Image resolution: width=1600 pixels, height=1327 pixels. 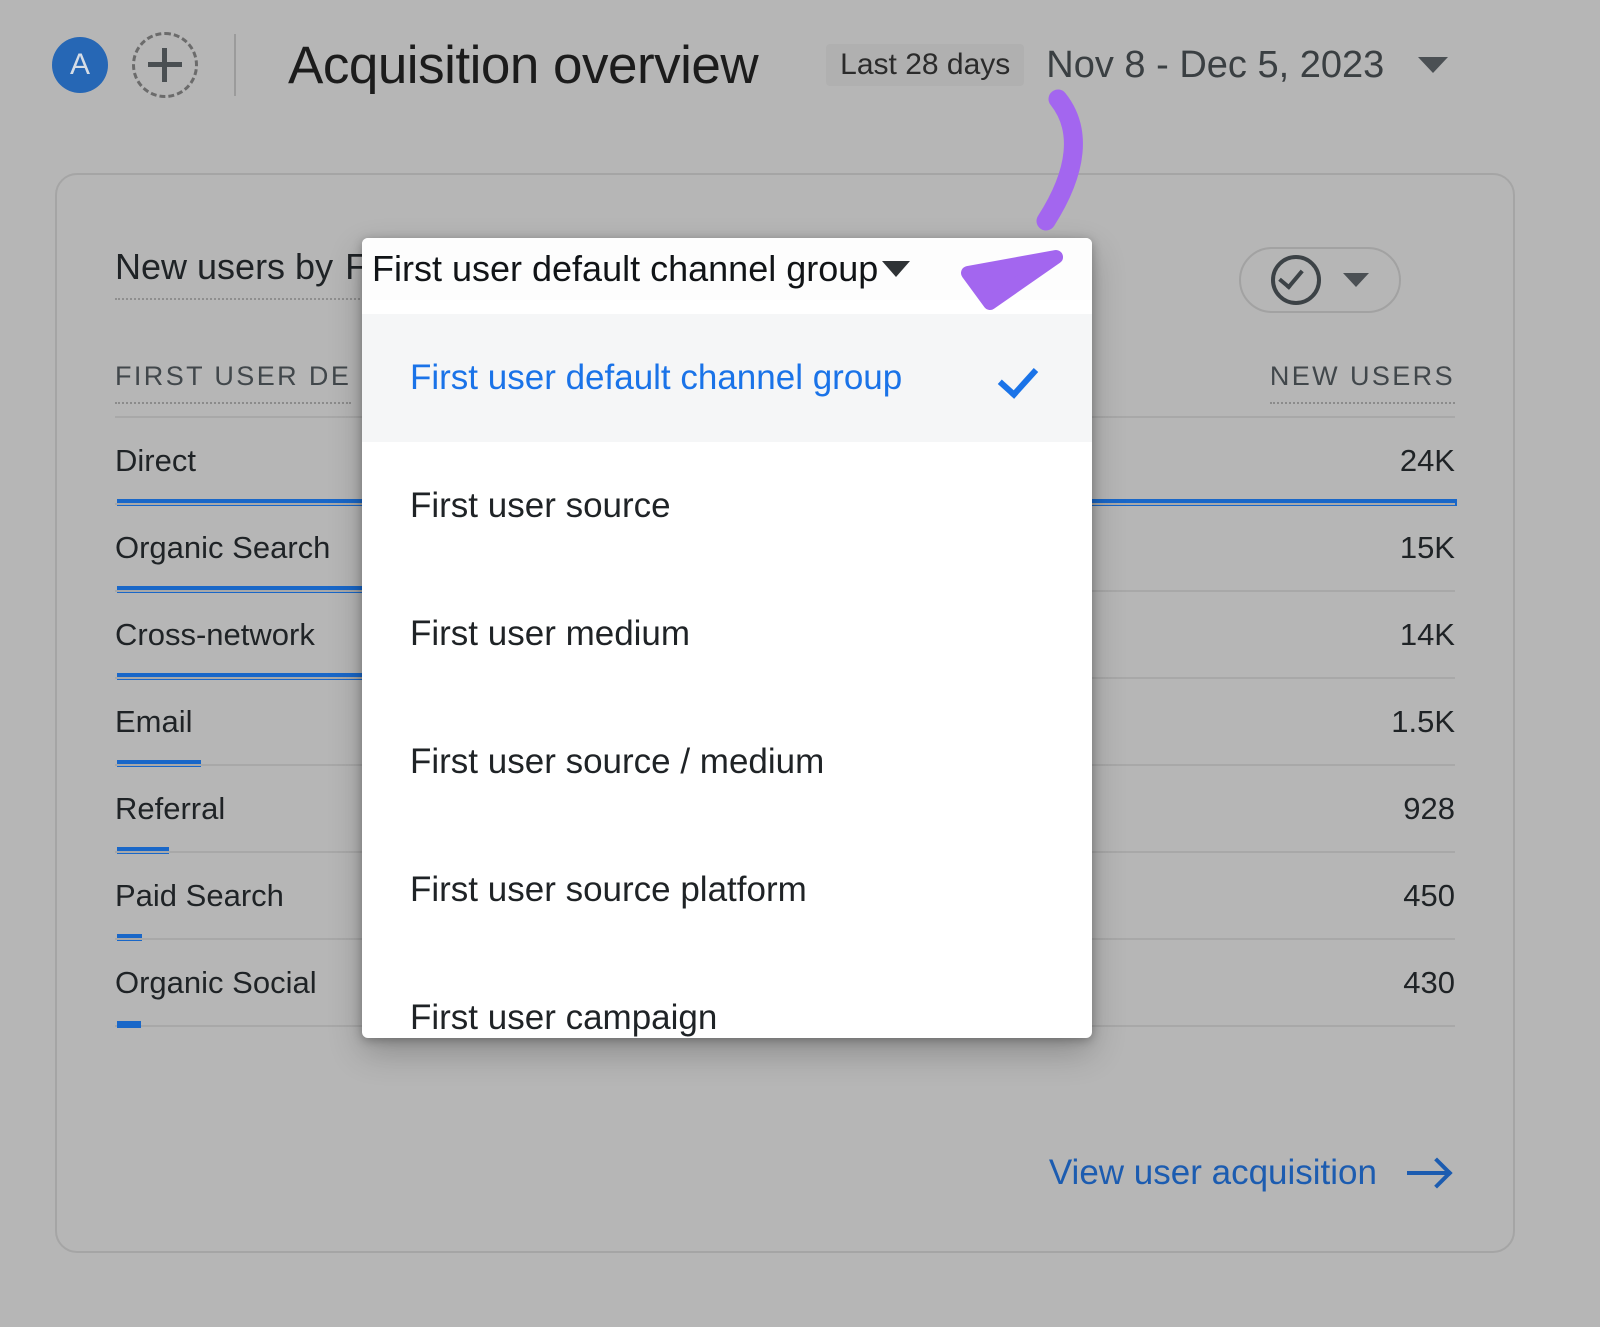 I want to click on column-header-dimension: FIRST USER DE, so click(x=233, y=382).